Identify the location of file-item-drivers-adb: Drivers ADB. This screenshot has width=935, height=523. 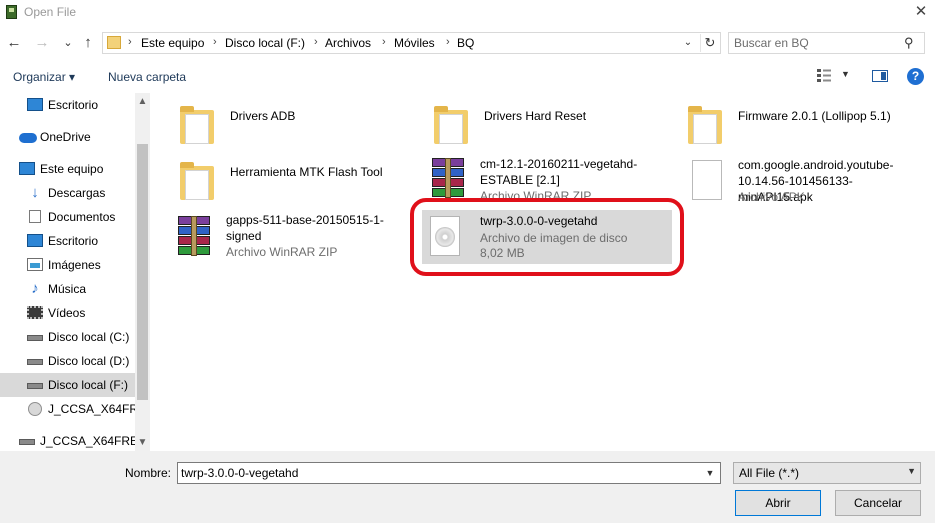
(296, 125).